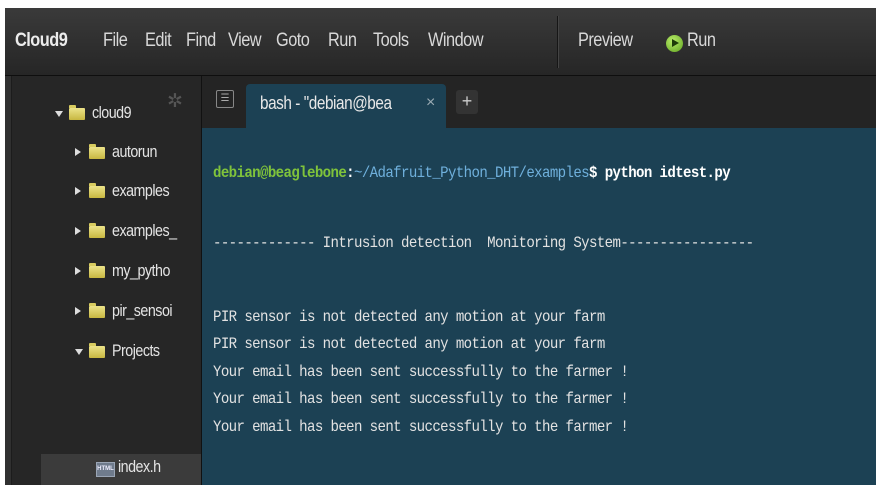  What do you see at coordinates (105, 469) in the screenshot?
I see `html-file-icon: HTML` at bounding box center [105, 469].